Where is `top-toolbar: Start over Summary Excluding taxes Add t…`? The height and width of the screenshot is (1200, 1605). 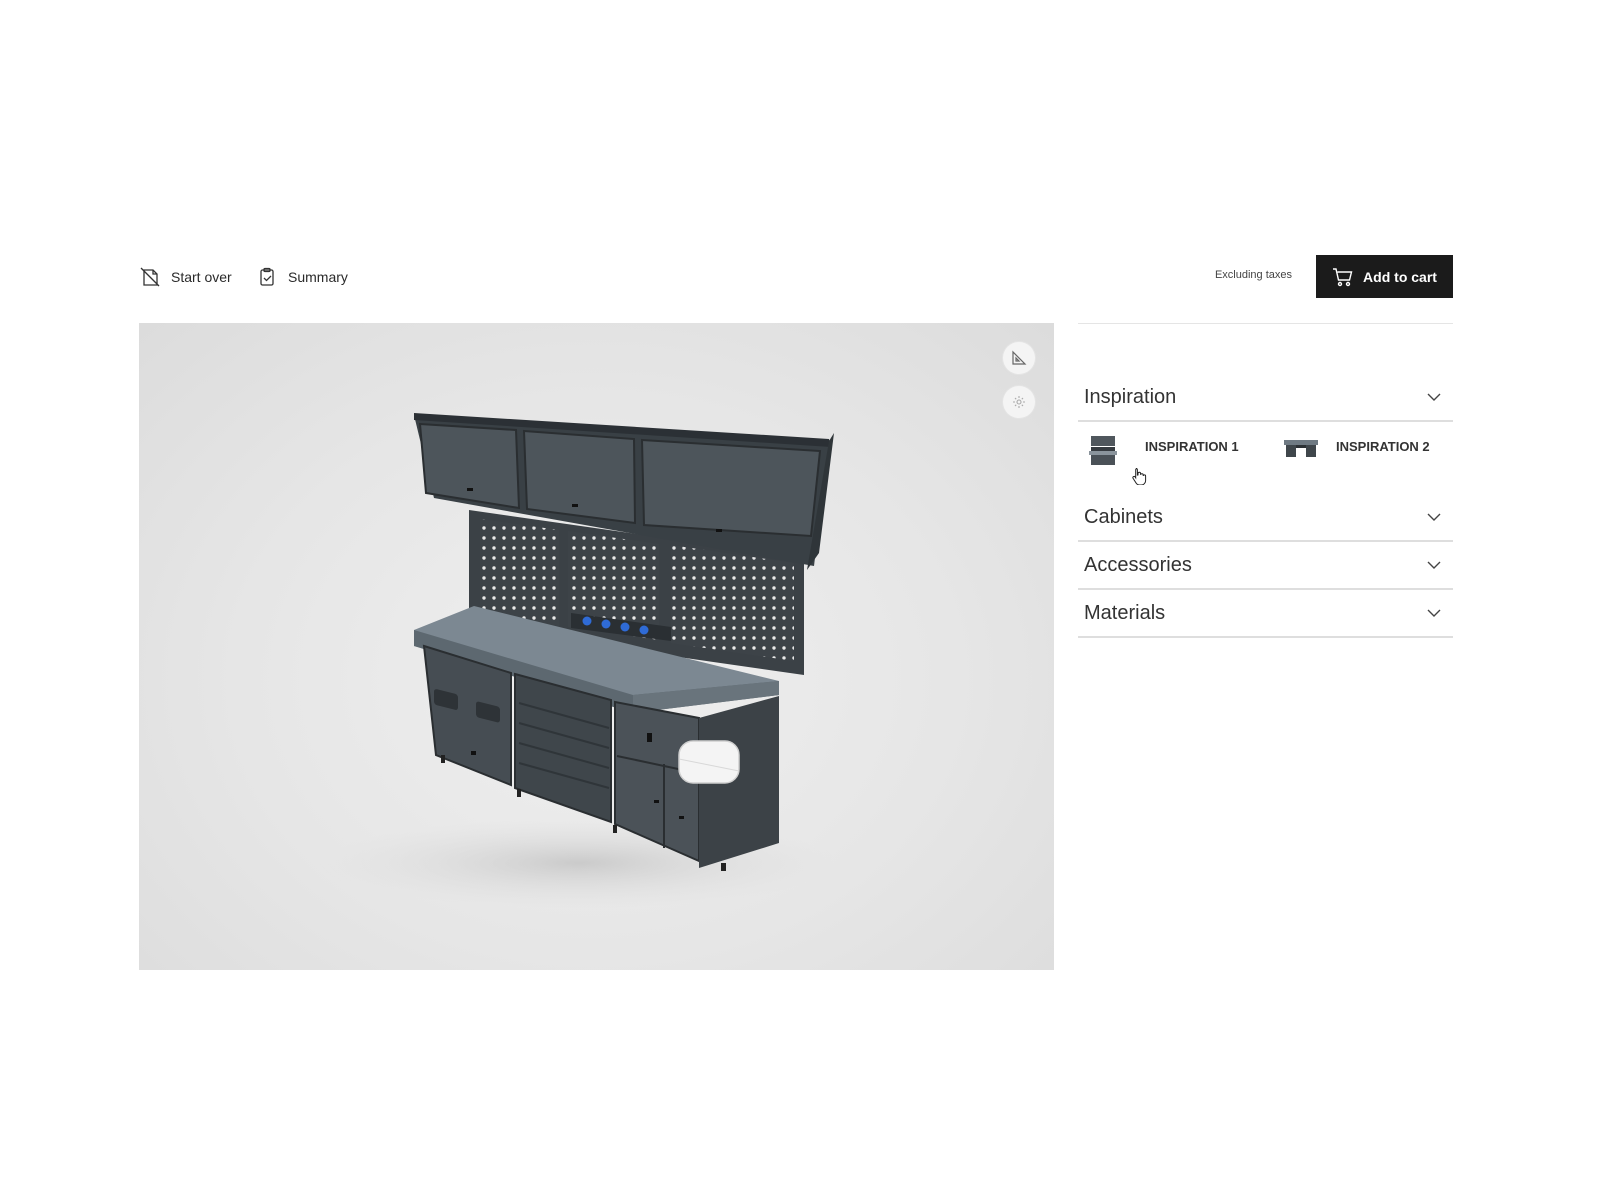
top-toolbar: Start over Summary Excluding taxes Add t… is located at coordinates (796, 277).